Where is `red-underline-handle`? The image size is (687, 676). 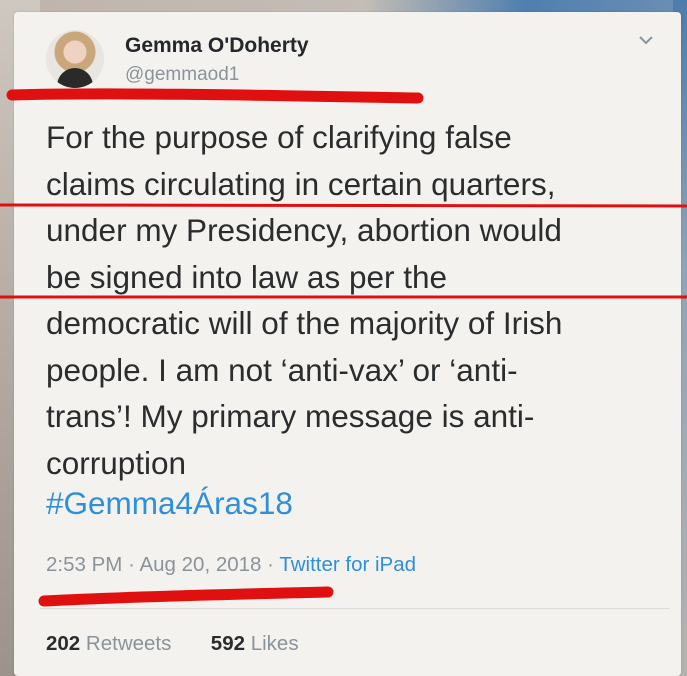 red-underline-handle is located at coordinates (215, 96).